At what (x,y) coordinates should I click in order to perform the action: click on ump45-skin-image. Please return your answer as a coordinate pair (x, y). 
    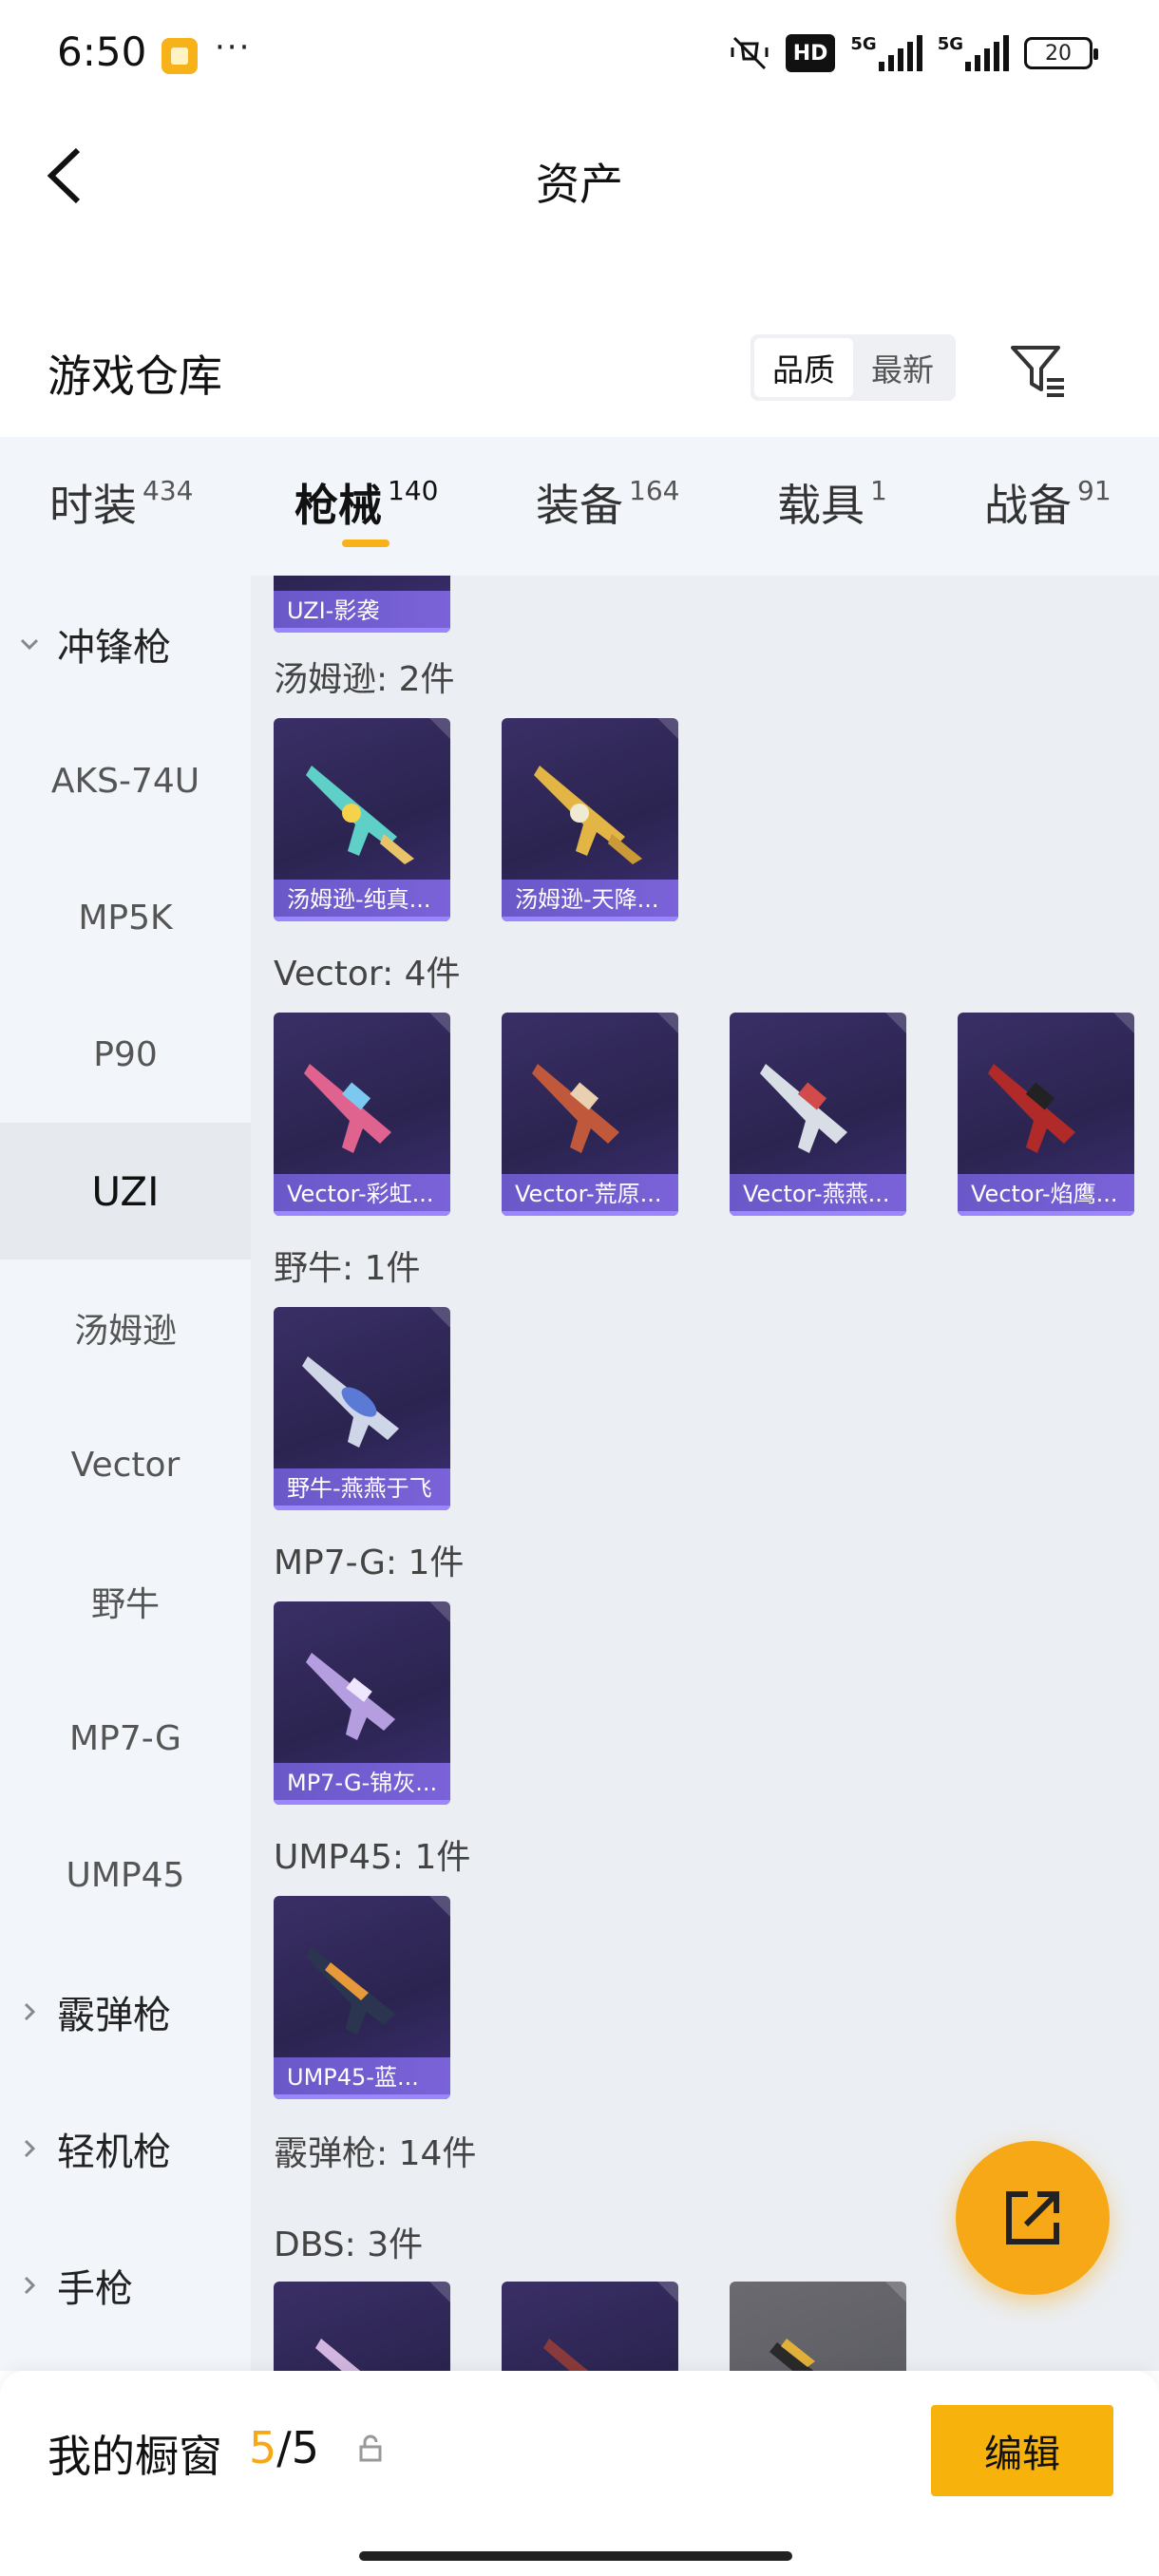
    Looking at the image, I should click on (350, 1991).